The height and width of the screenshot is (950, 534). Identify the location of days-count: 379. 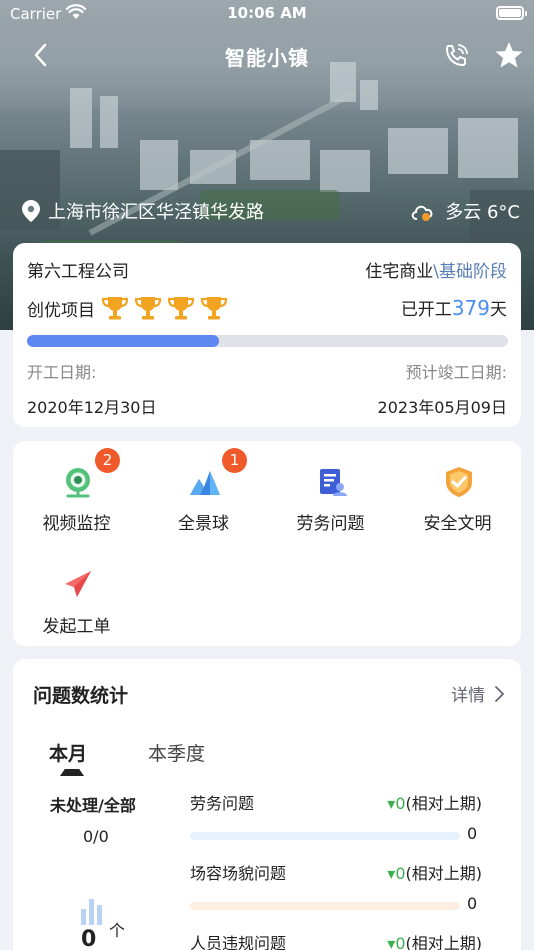
(470, 308).